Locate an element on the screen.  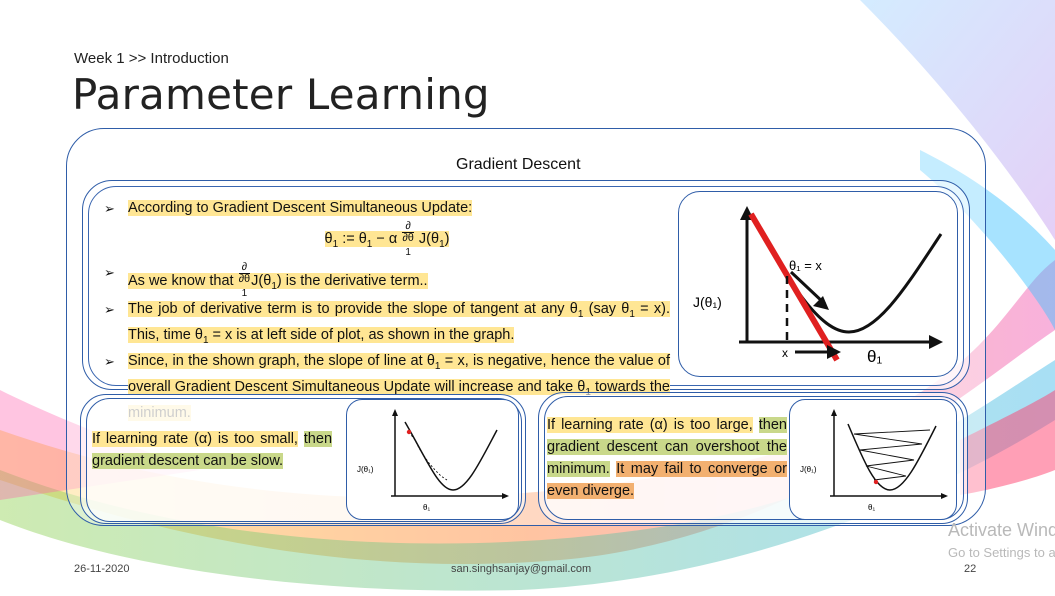
small-learning-rate-graph: J(θ₁) θ₁ is located at coordinates (432, 459).